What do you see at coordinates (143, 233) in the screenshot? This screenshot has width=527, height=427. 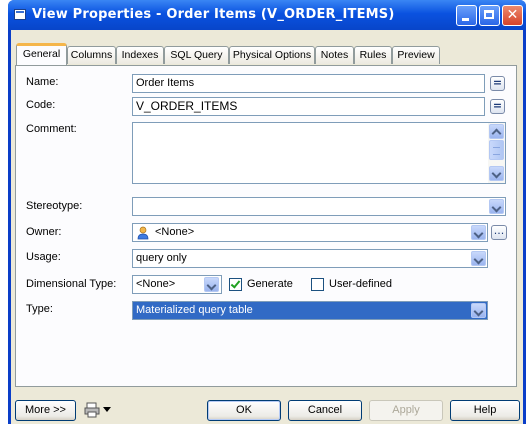 I see `user-icon` at bounding box center [143, 233].